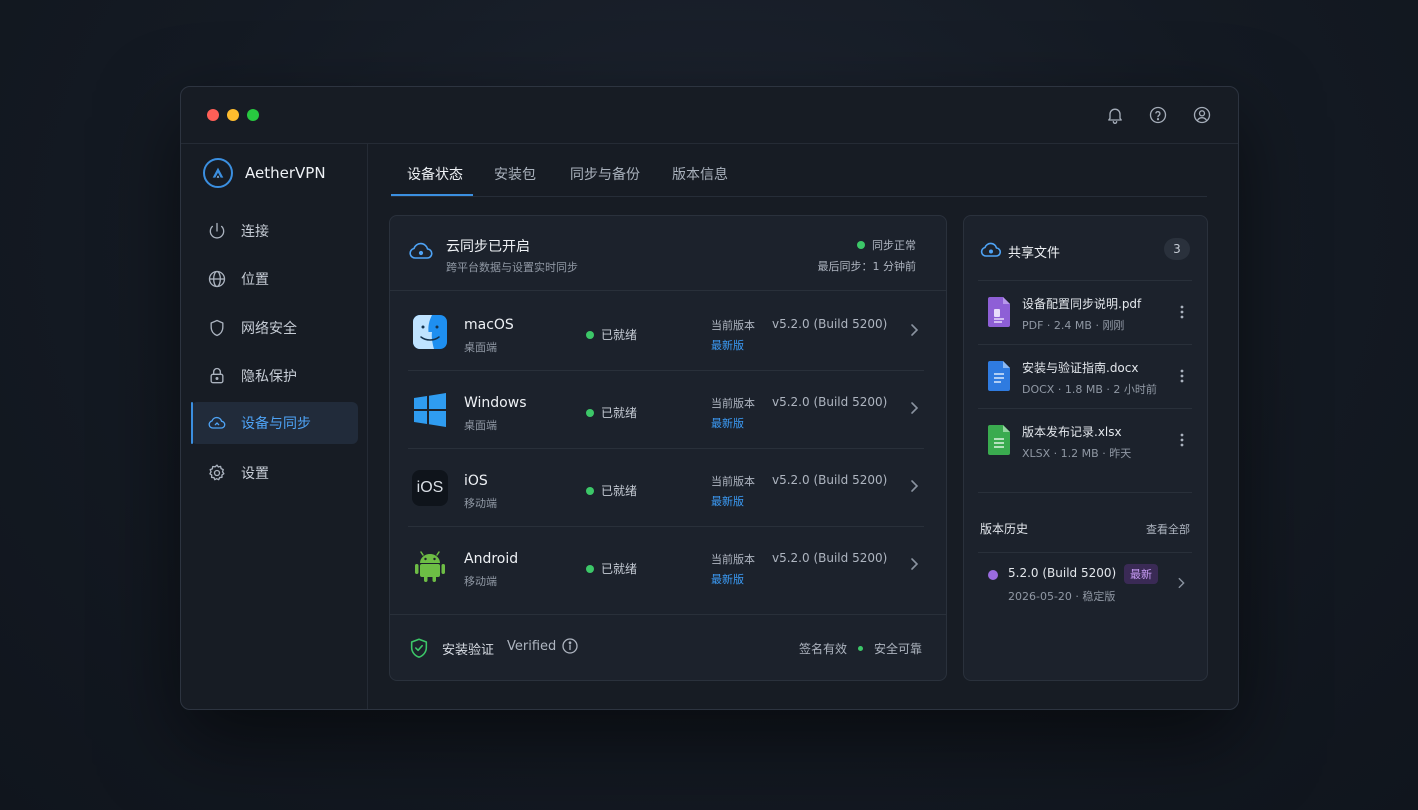  I want to click on tab-version-info: 版本信息, so click(700, 174).